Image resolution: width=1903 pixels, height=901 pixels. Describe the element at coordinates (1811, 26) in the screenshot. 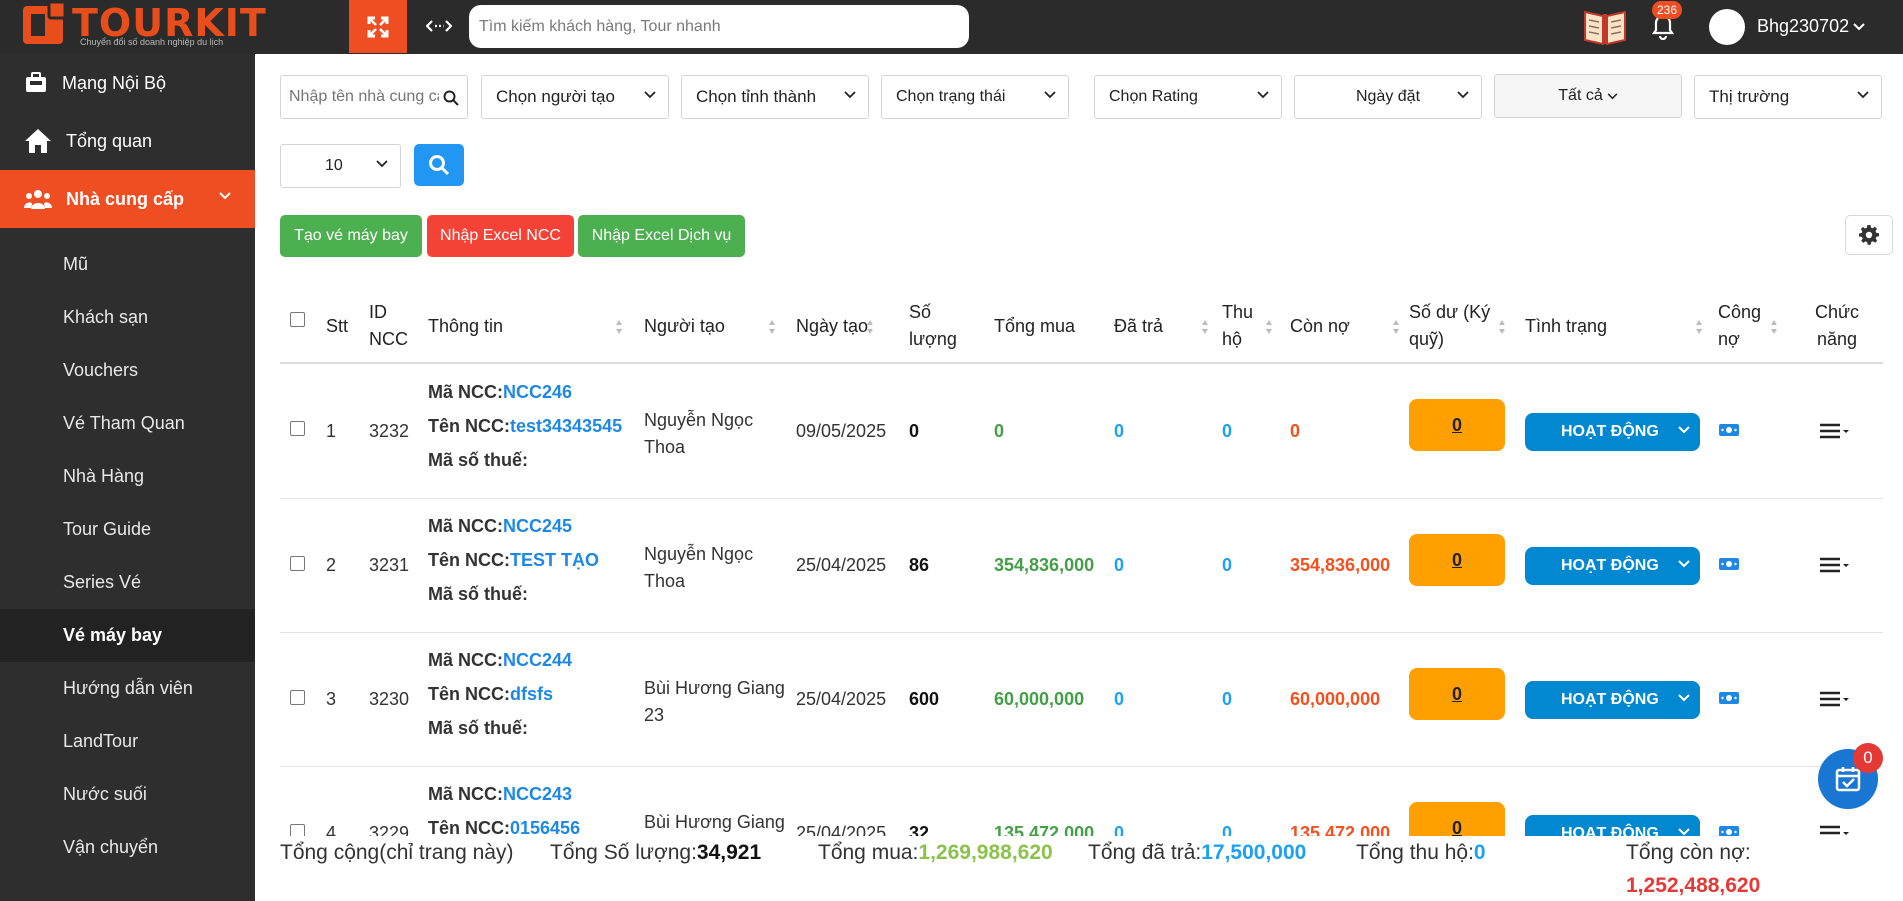

I see `user-menu: Bhg230702` at that location.